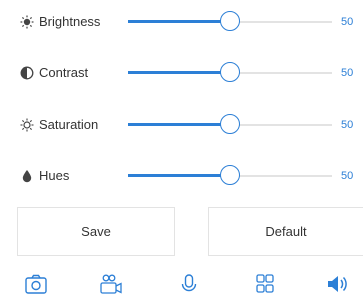  What do you see at coordinates (27, 22) in the screenshot?
I see `sun-icon` at bounding box center [27, 22].